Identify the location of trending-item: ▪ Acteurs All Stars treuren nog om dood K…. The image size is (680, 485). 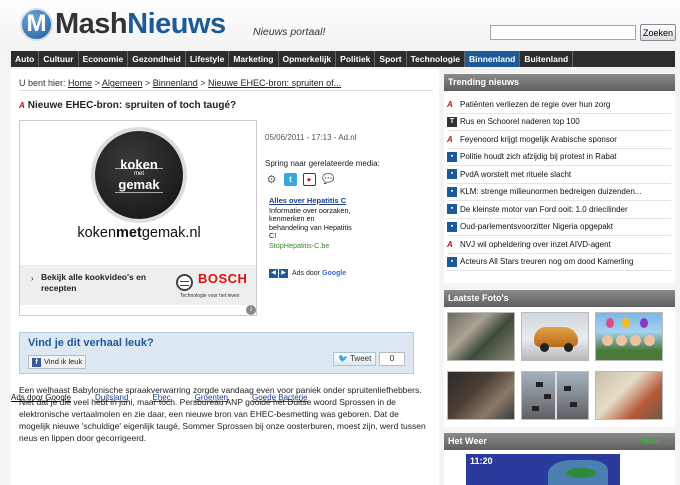
(559, 262).